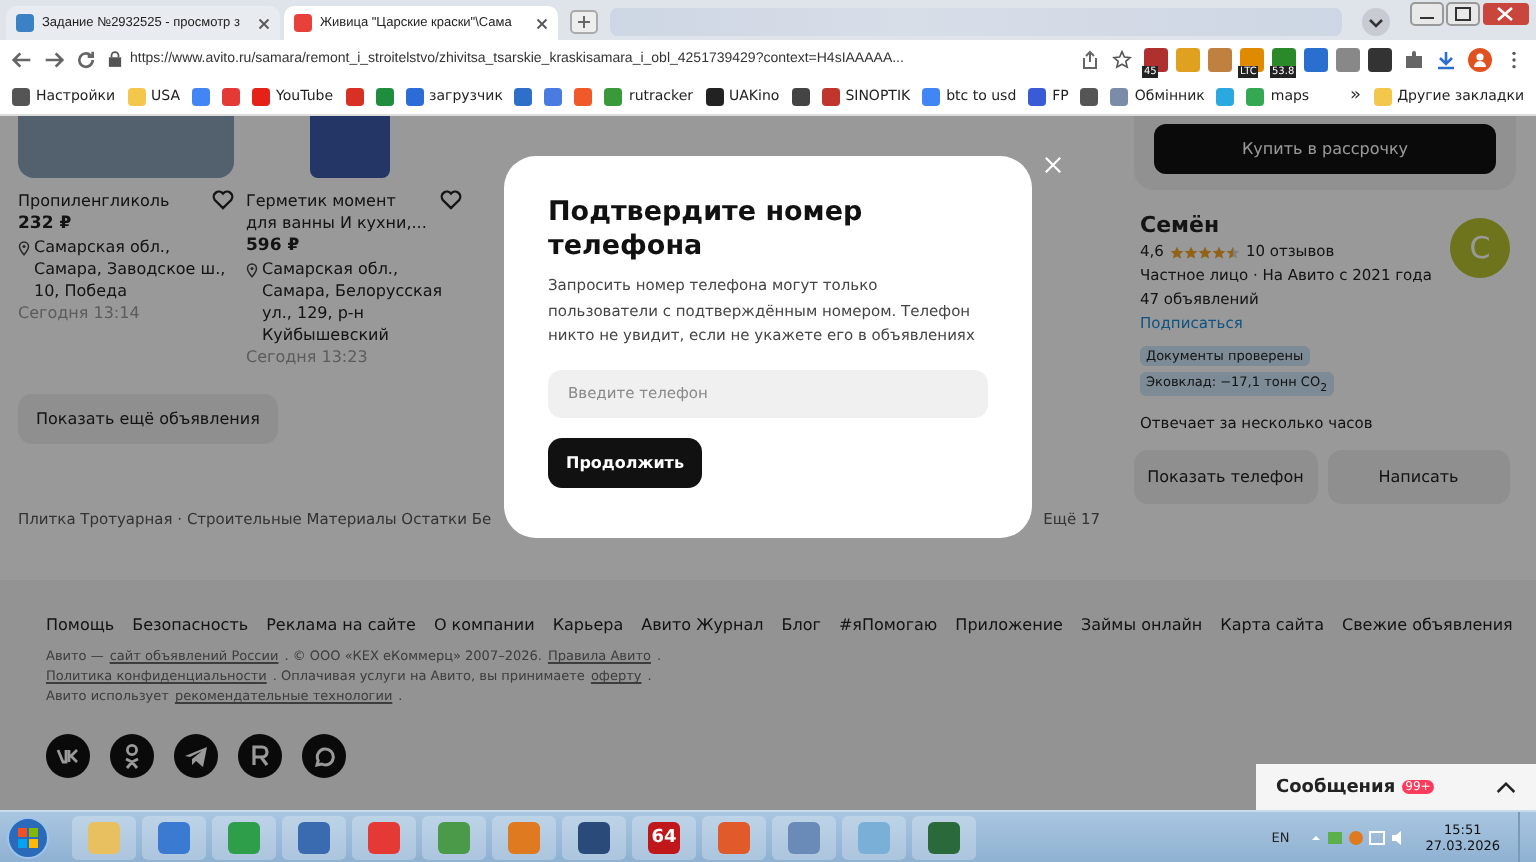  I want to click on footer-link: #яПомогаю, so click(888, 625).